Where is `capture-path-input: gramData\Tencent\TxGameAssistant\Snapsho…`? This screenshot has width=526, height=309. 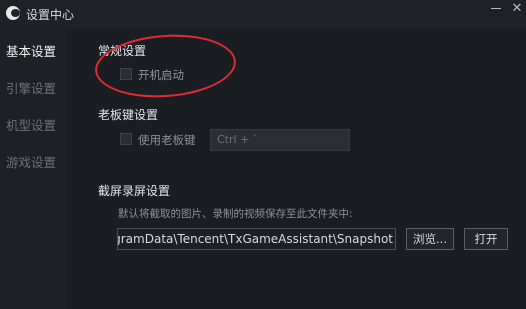 capture-path-input: gramData\Tencent\TxGameAssistant\Snapsho… is located at coordinates (256, 239).